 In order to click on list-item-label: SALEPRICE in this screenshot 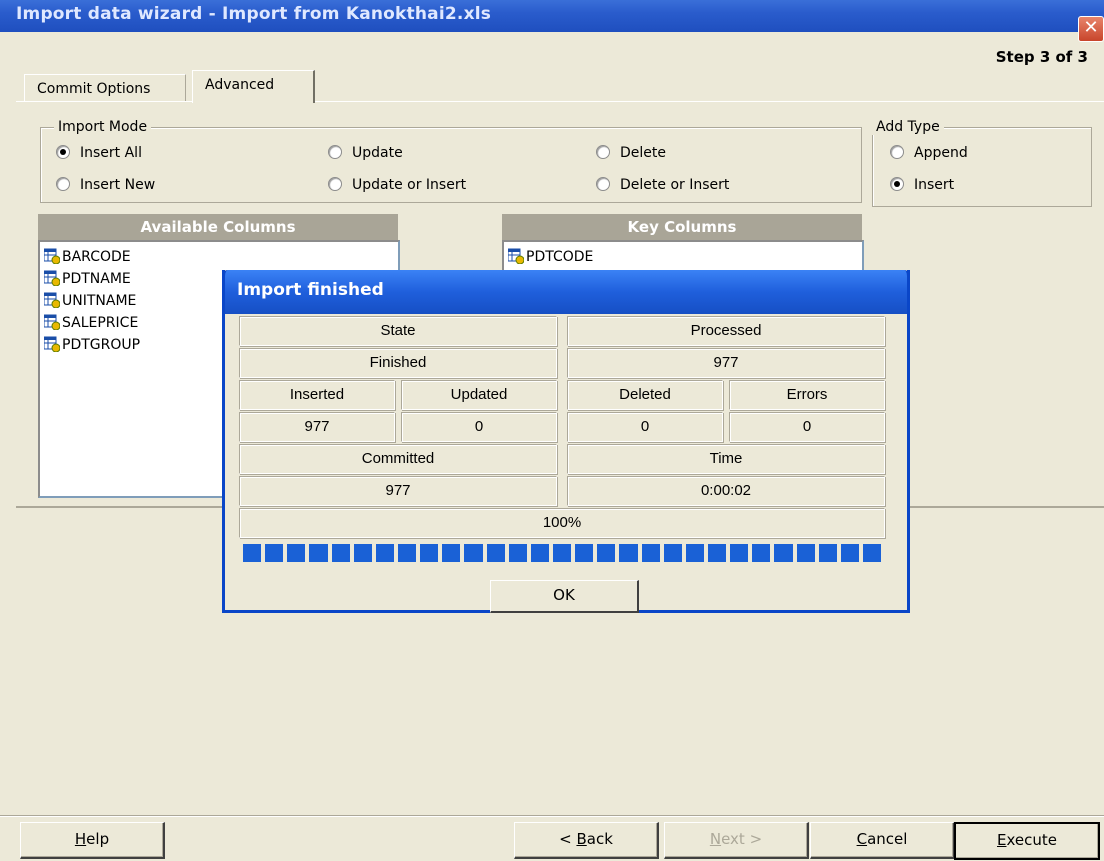, I will do `click(100, 323)`.